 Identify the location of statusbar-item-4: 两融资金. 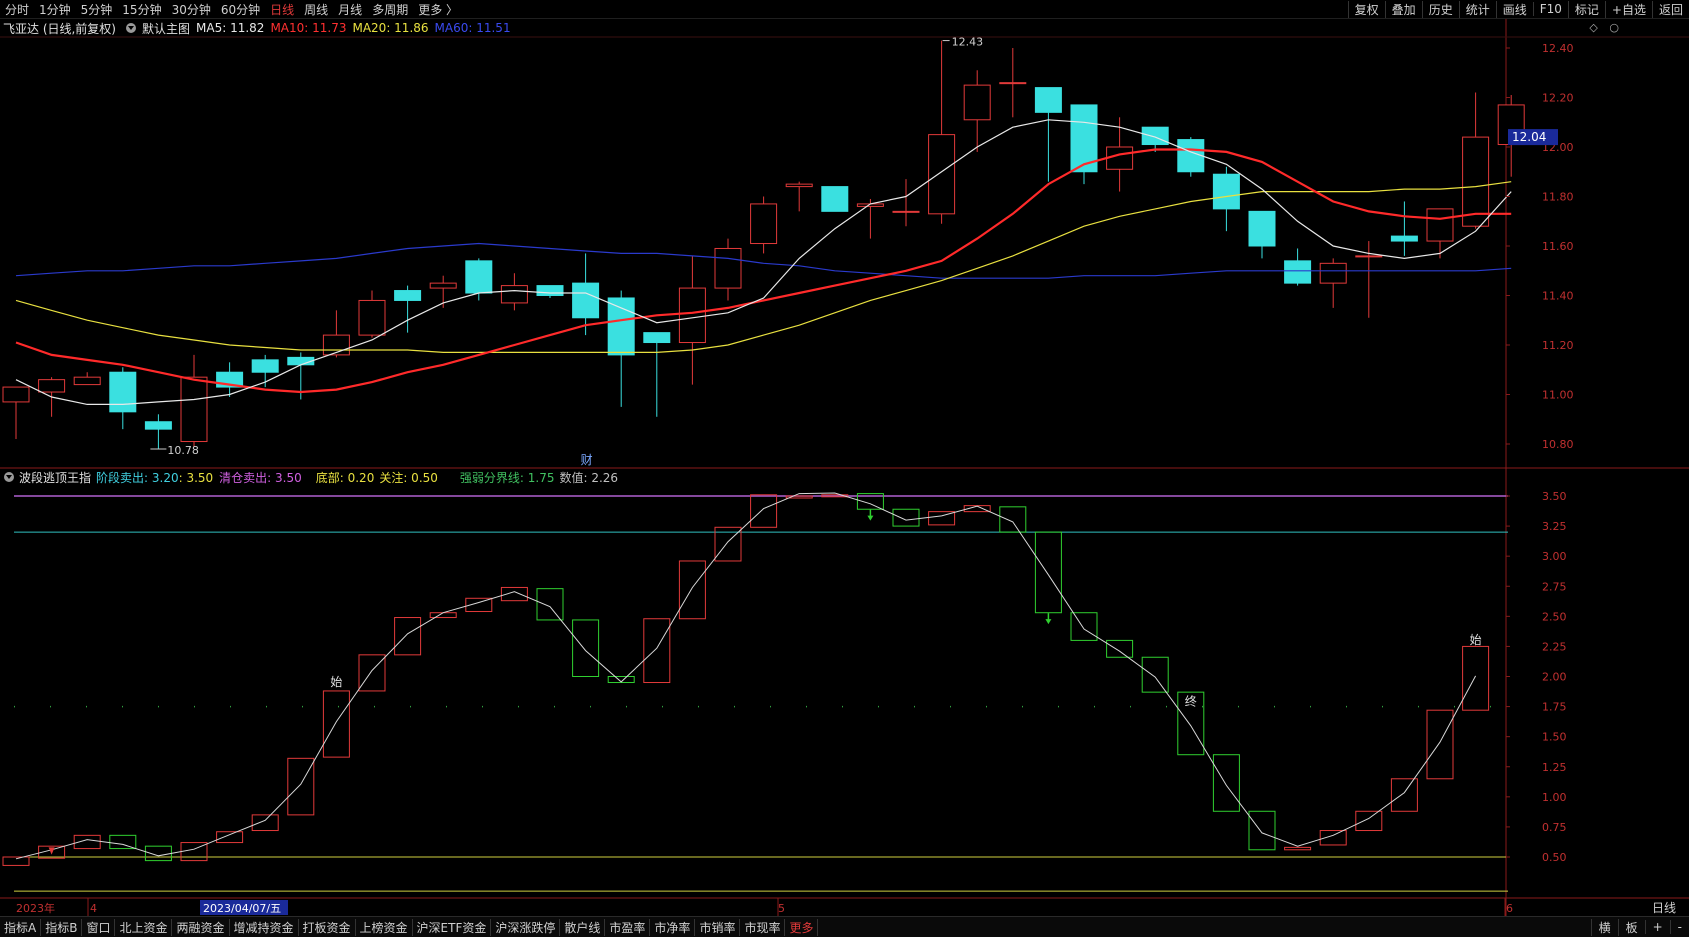
(201, 927).